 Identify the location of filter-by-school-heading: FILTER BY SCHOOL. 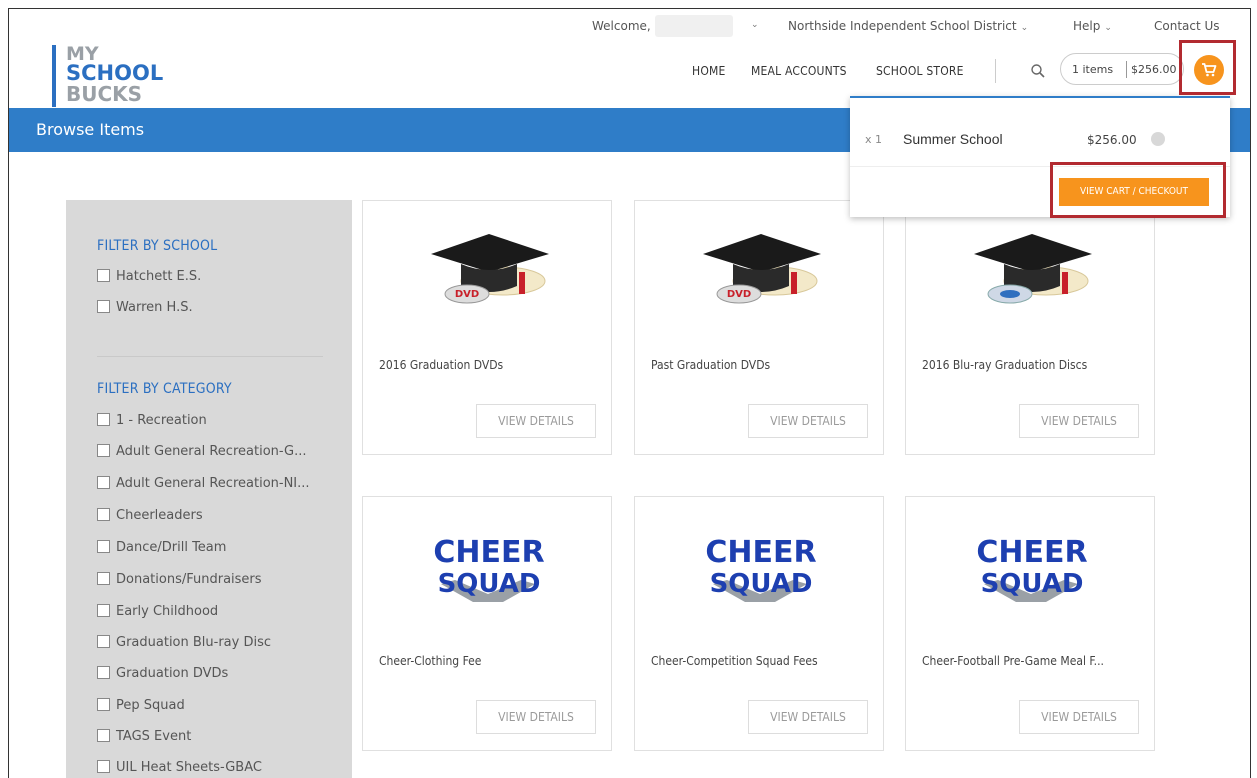
(157, 246).